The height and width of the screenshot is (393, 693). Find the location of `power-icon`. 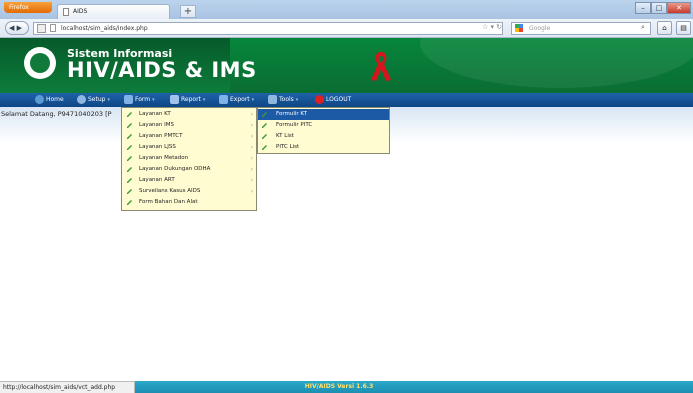

power-icon is located at coordinates (319, 99).